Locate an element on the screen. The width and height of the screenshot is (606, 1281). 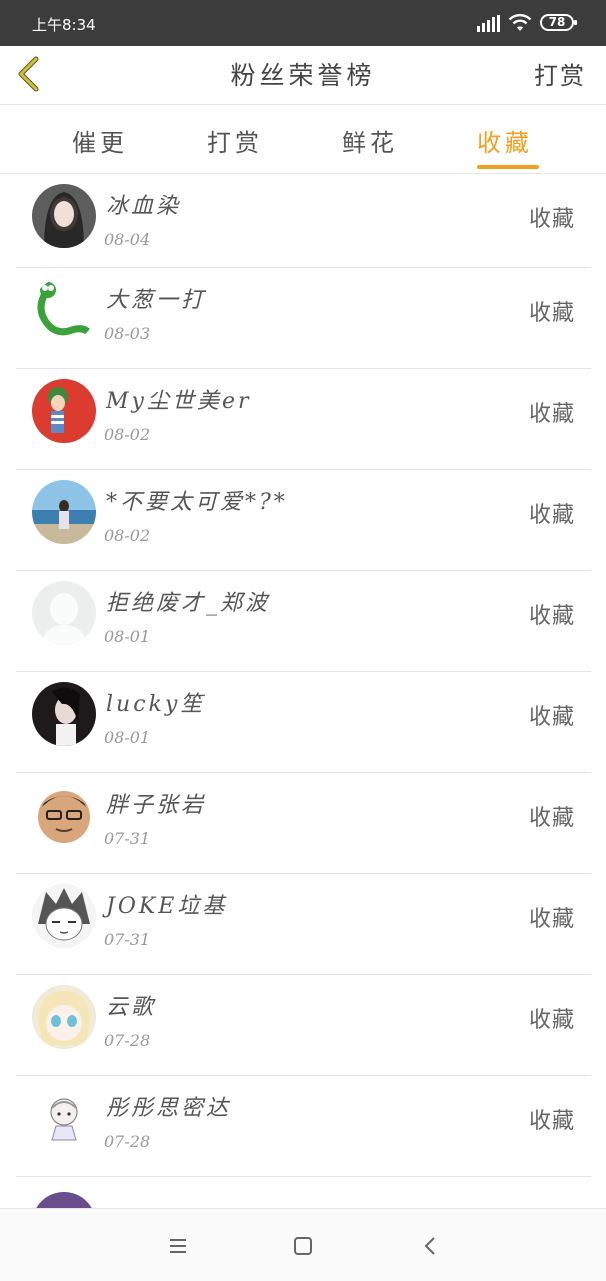
navigation-bar is located at coordinates (303, 1244).